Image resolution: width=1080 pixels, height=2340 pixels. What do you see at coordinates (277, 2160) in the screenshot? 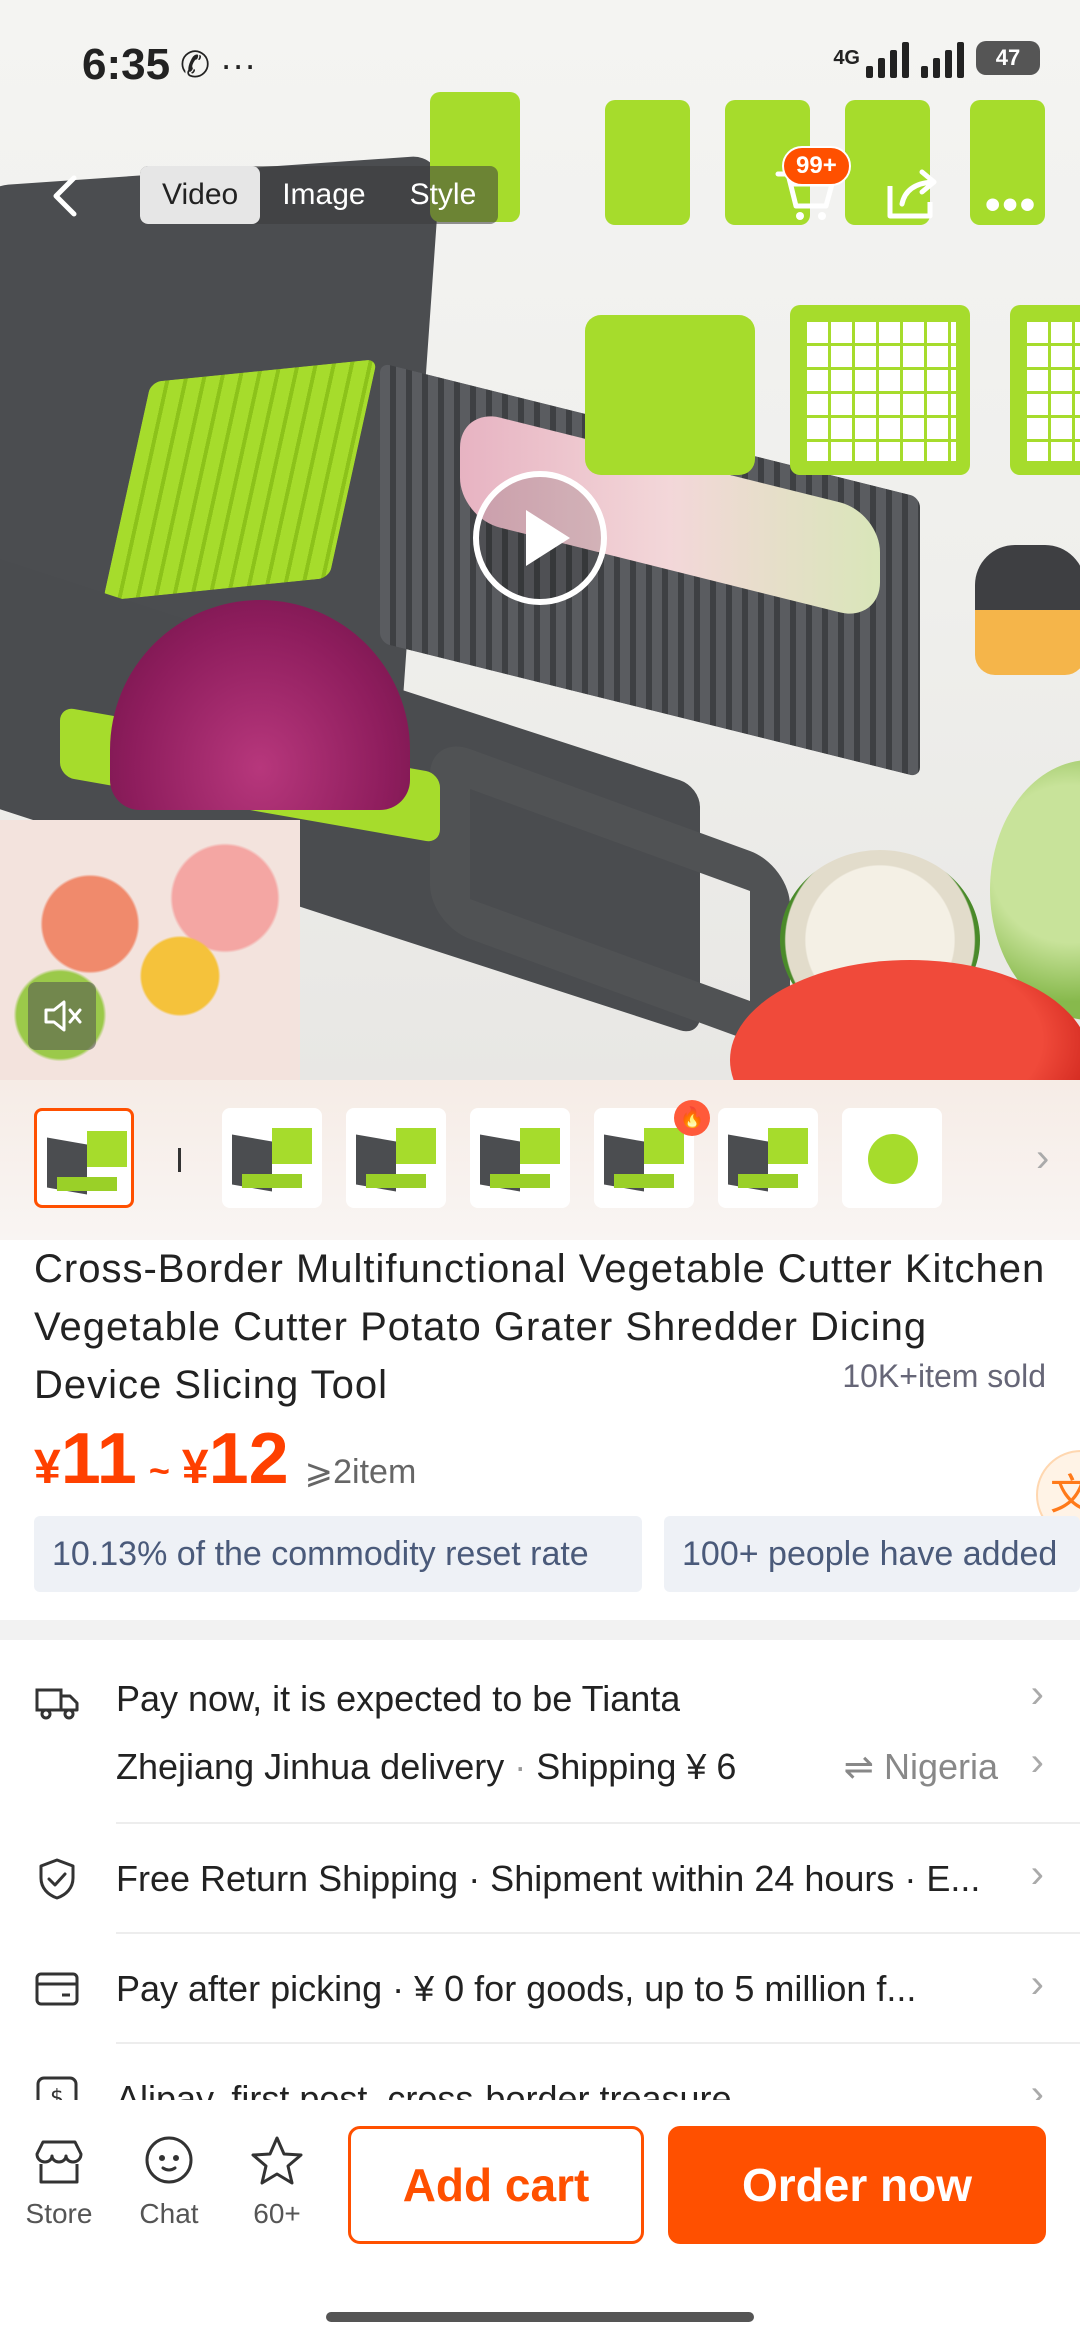
I see `star-icon` at bounding box center [277, 2160].